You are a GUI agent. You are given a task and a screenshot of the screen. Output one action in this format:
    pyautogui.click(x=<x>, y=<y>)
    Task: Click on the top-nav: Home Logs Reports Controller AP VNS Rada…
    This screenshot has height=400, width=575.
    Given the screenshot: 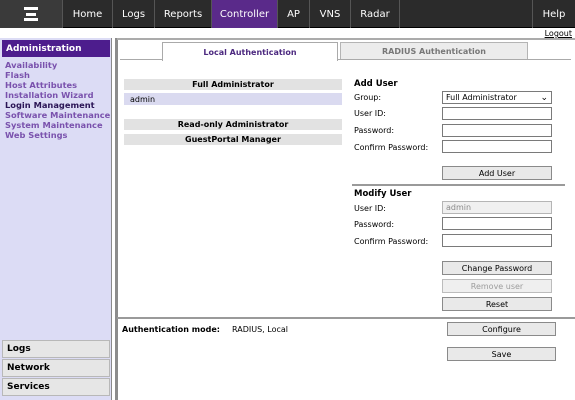 What is the action you would take?
    pyautogui.click(x=287, y=14)
    